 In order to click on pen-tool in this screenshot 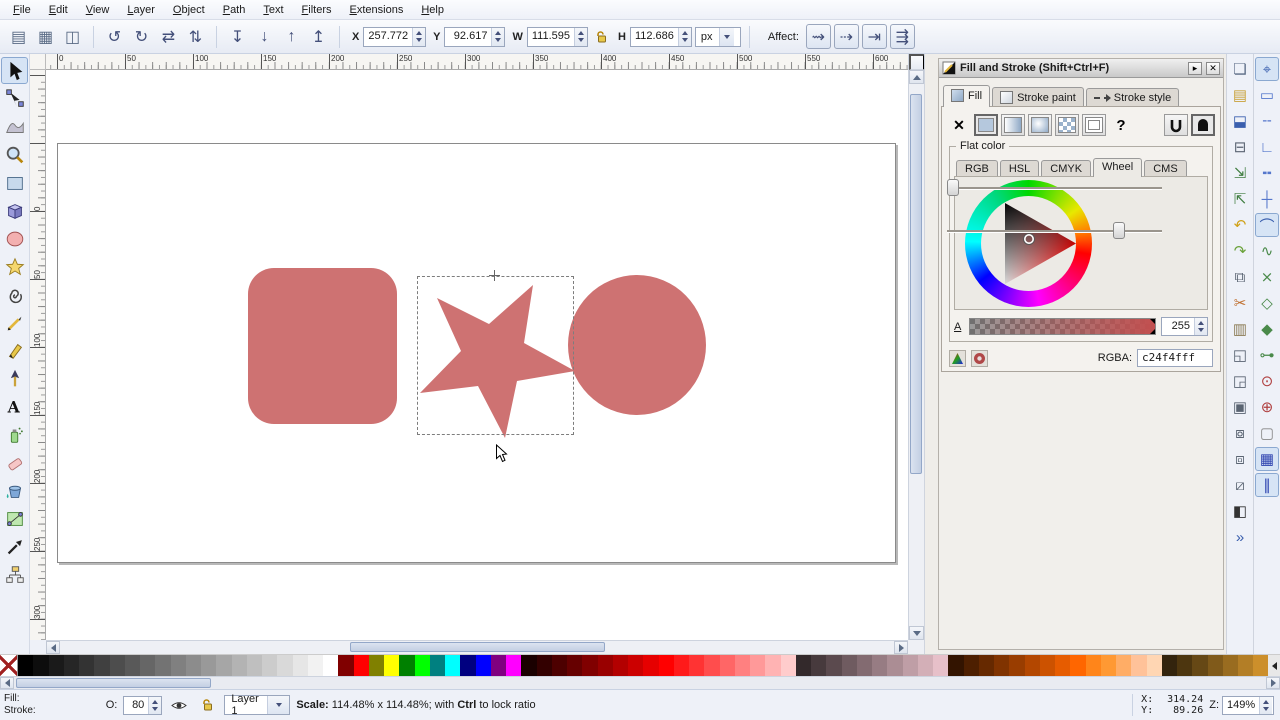, I will do `click(14, 378)`.